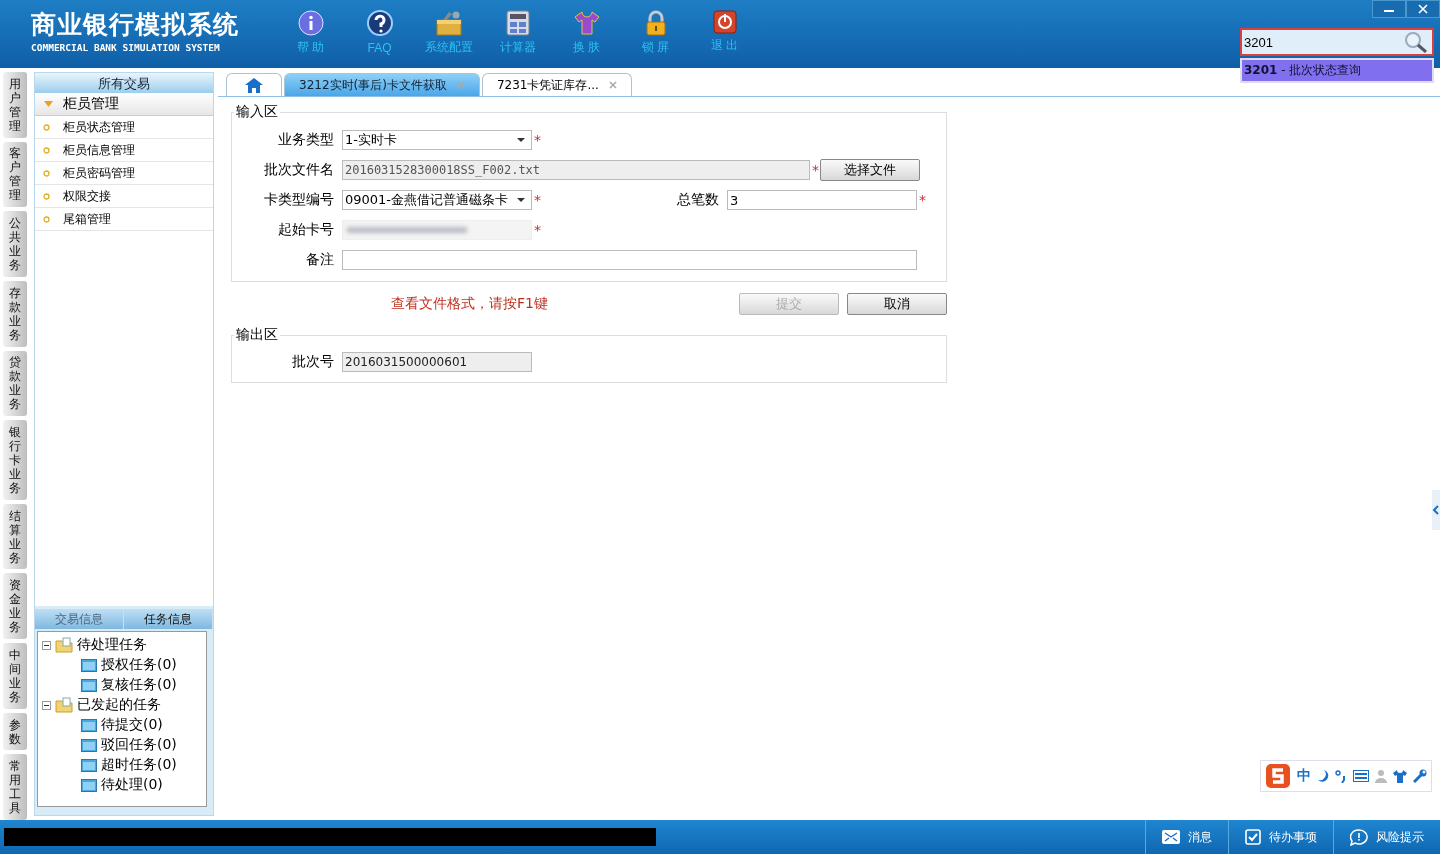 Image resolution: width=1440 pixels, height=860 pixels. What do you see at coordinates (655, 23) in the screenshot?
I see `lock-icon` at bounding box center [655, 23].